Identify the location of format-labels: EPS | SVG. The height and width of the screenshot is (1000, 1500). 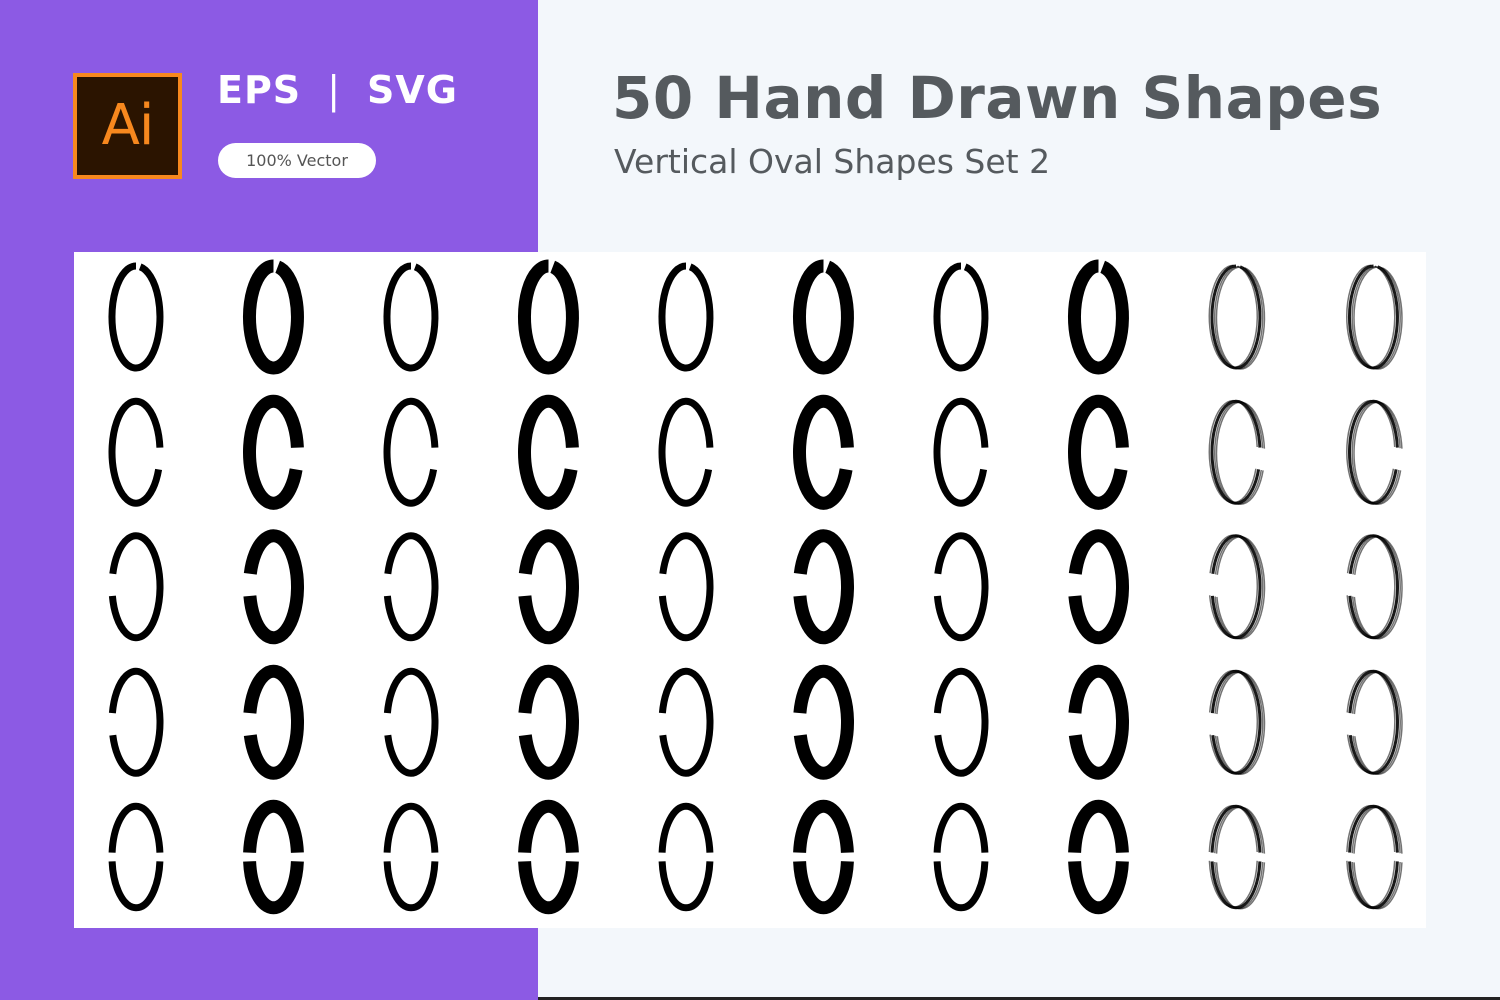
(337, 90).